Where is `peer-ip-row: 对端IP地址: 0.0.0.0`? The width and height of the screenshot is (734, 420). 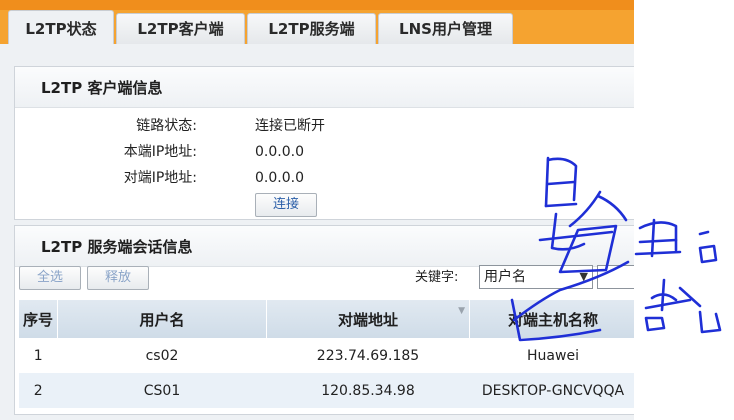 peer-ip-row: 对端IP地址: 0.0.0.0 is located at coordinates (324, 178).